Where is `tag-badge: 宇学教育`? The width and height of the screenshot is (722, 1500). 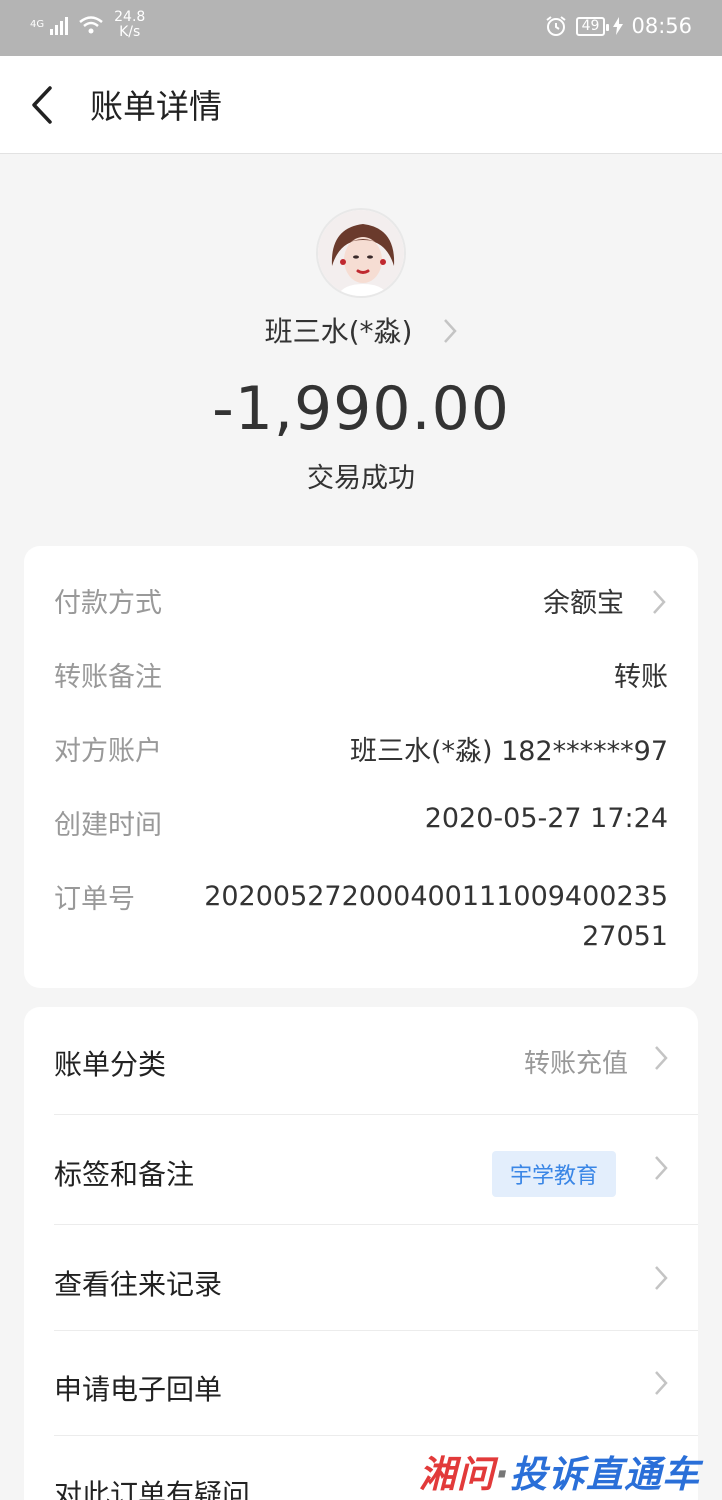 tag-badge: 宇学教育 is located at coordinates (553, 1174).